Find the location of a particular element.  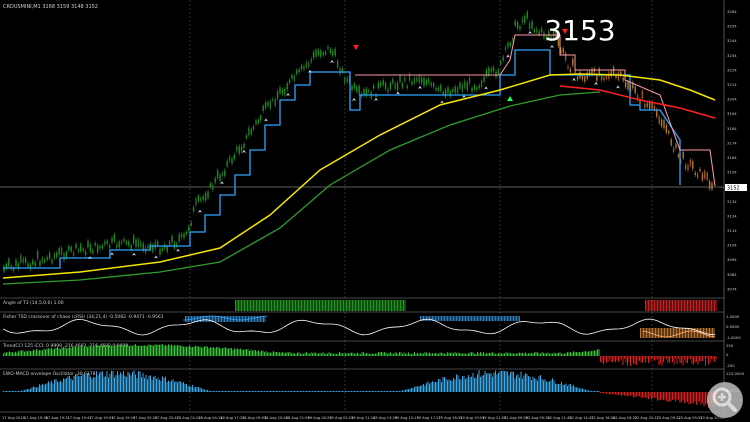

price-axis-label: 3244 is located at coordinates (732, 40).